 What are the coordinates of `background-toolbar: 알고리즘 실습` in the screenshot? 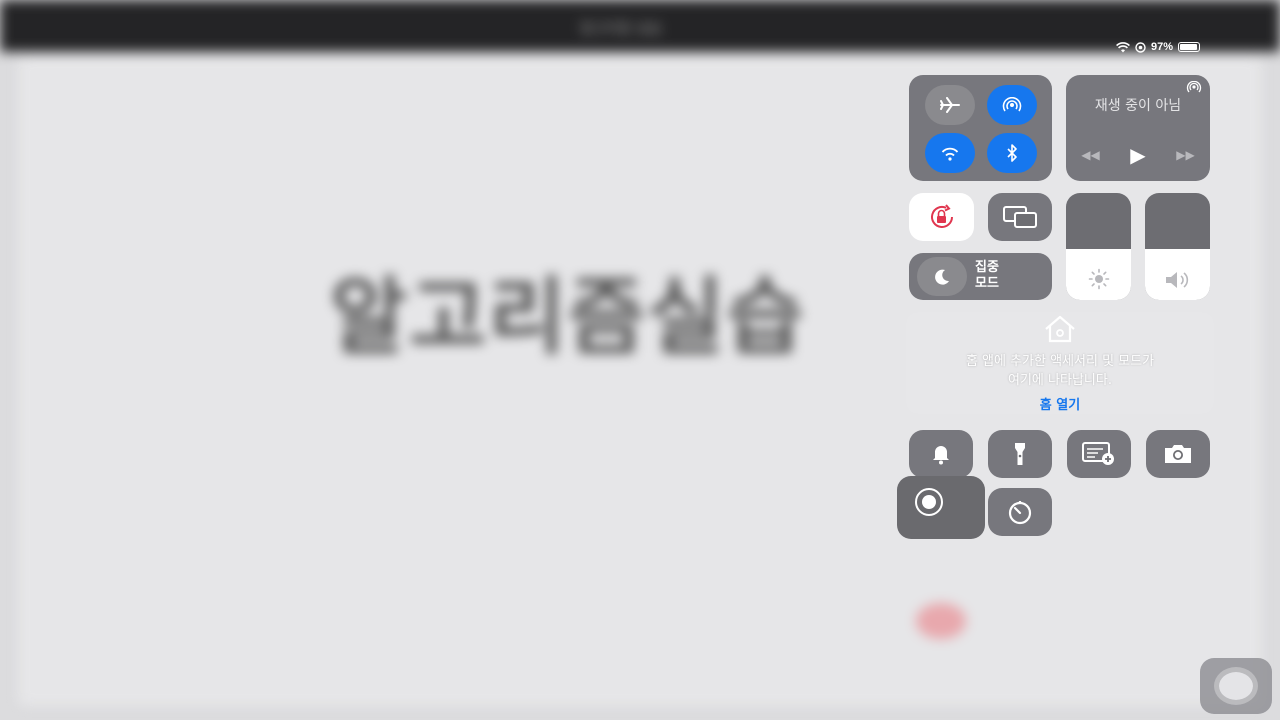 It's located at (640, 26).